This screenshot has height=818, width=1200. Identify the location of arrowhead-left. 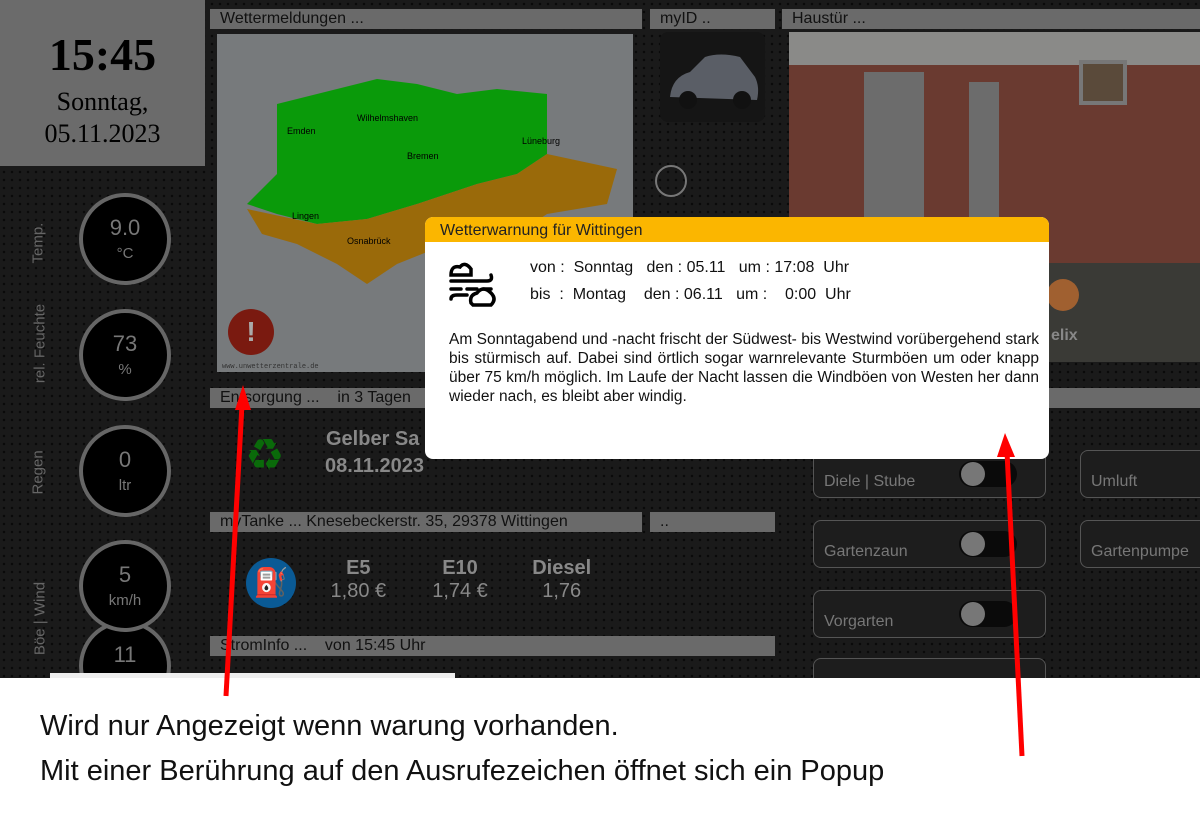
(243, 397).